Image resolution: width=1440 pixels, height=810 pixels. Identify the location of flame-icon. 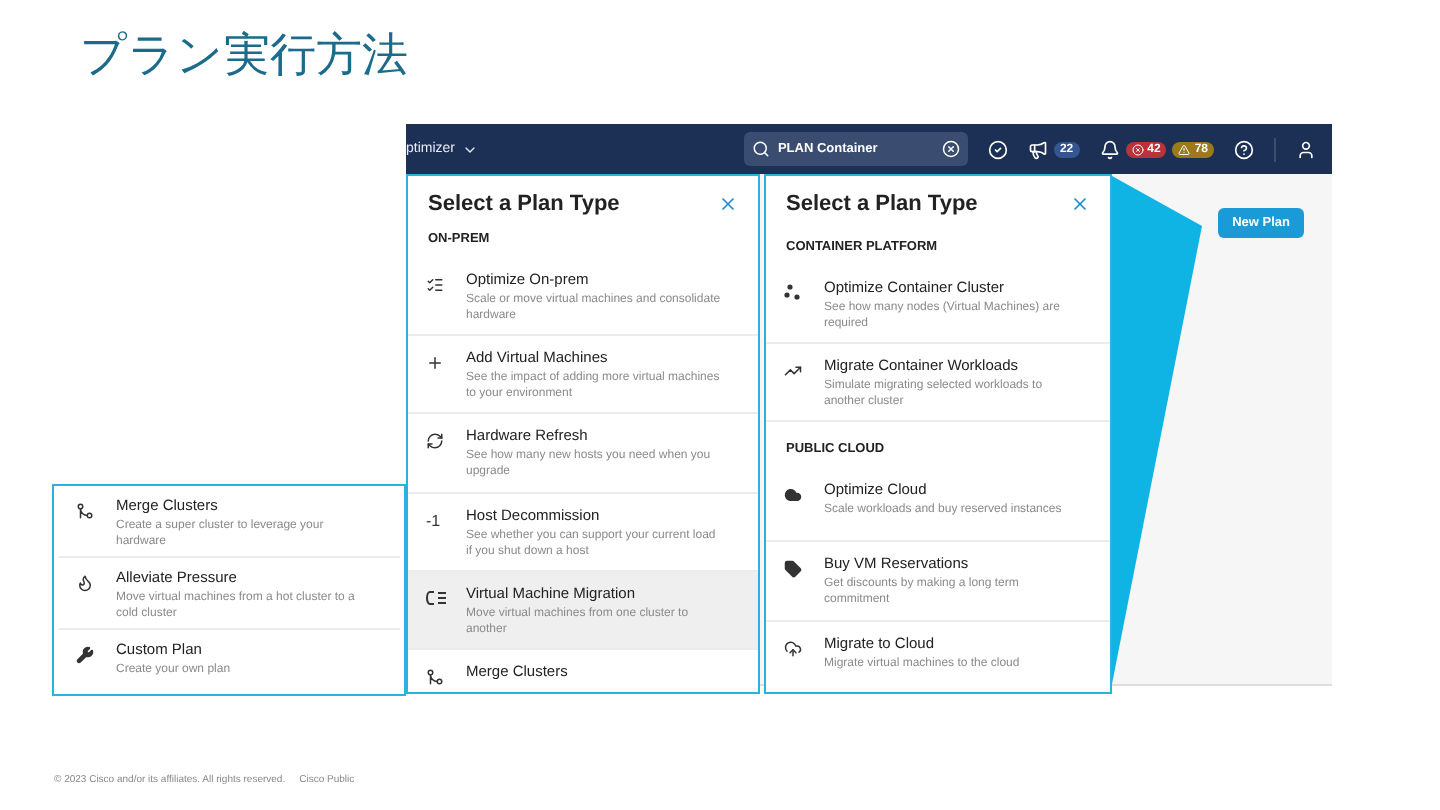
(85, 583).